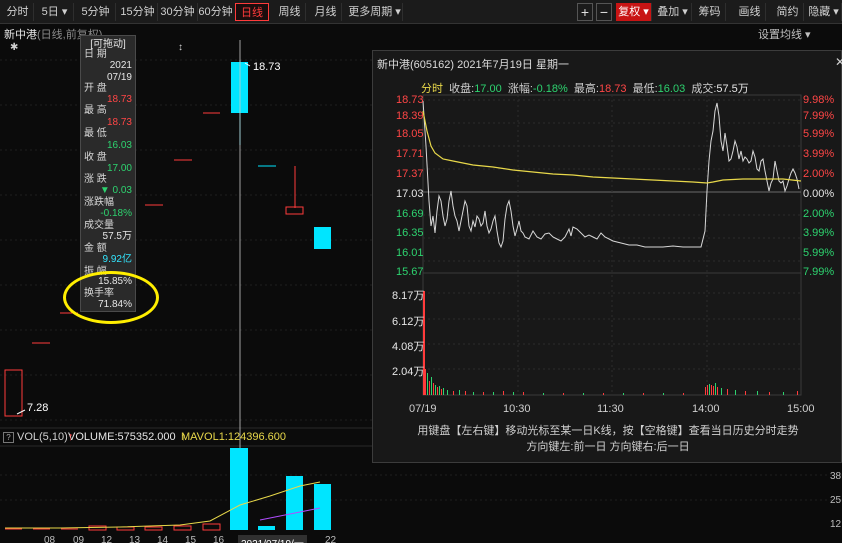 The height and width of the screenshot is (543, 842). Describe the element at coordinates (410, 214) in the screenshot. I see `price-tick: 16.69` at that location.